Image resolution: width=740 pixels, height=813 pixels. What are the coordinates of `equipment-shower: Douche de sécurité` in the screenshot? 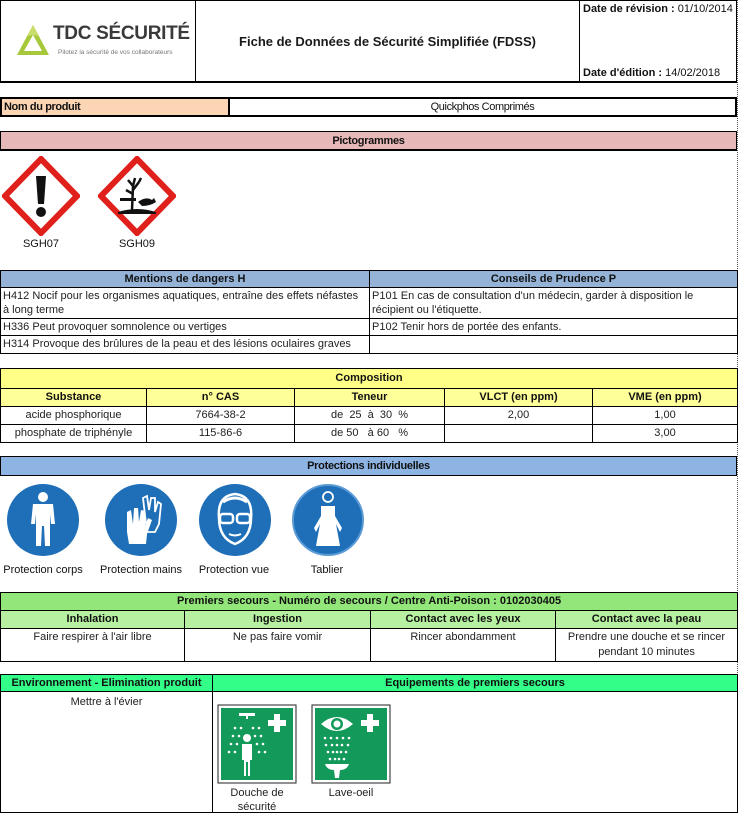 It's located at (257, 758).